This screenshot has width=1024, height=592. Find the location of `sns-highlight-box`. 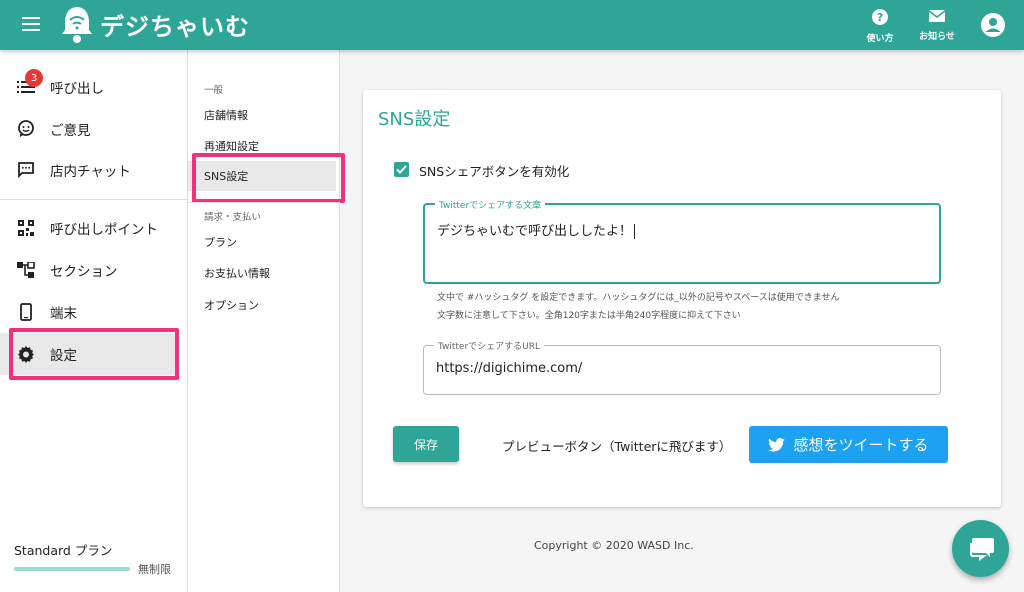

sns-highlight-box is located at coordinates (268, 178).